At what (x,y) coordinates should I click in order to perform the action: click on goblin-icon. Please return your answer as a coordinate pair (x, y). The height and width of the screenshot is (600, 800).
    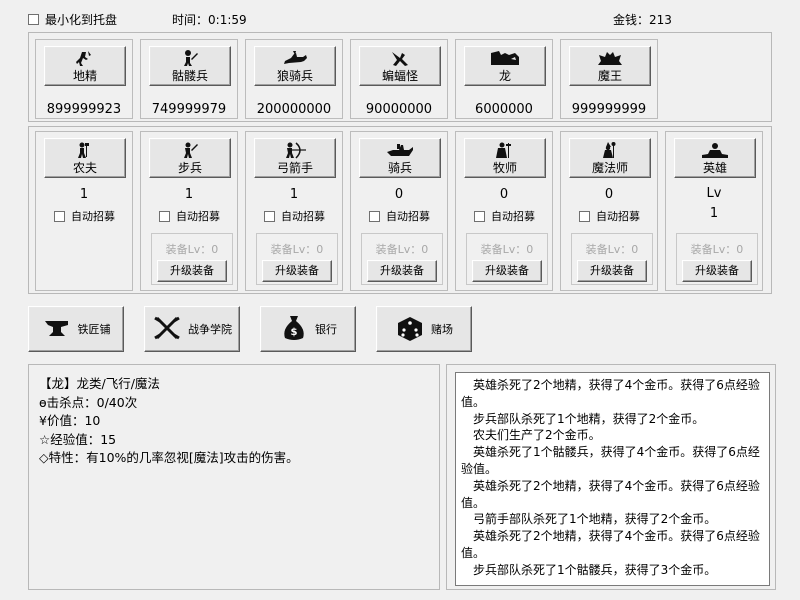
    Looking at the image, I should click on (85, 59).